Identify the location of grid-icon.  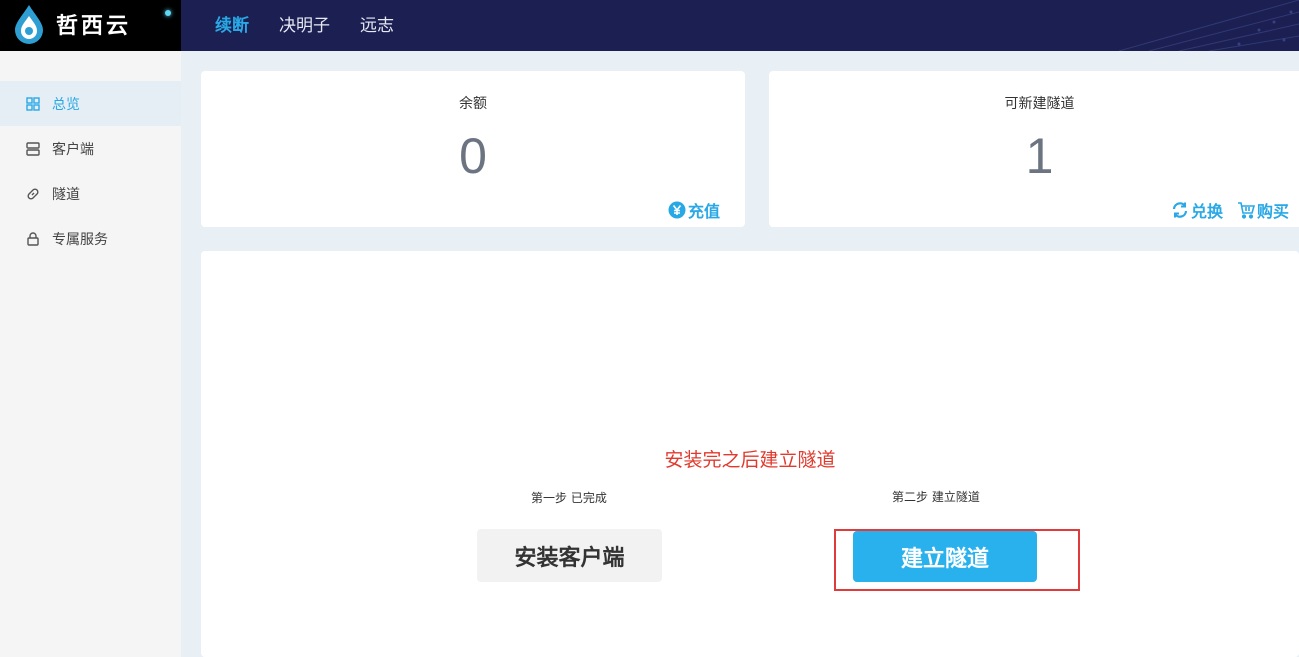
(33, 103).